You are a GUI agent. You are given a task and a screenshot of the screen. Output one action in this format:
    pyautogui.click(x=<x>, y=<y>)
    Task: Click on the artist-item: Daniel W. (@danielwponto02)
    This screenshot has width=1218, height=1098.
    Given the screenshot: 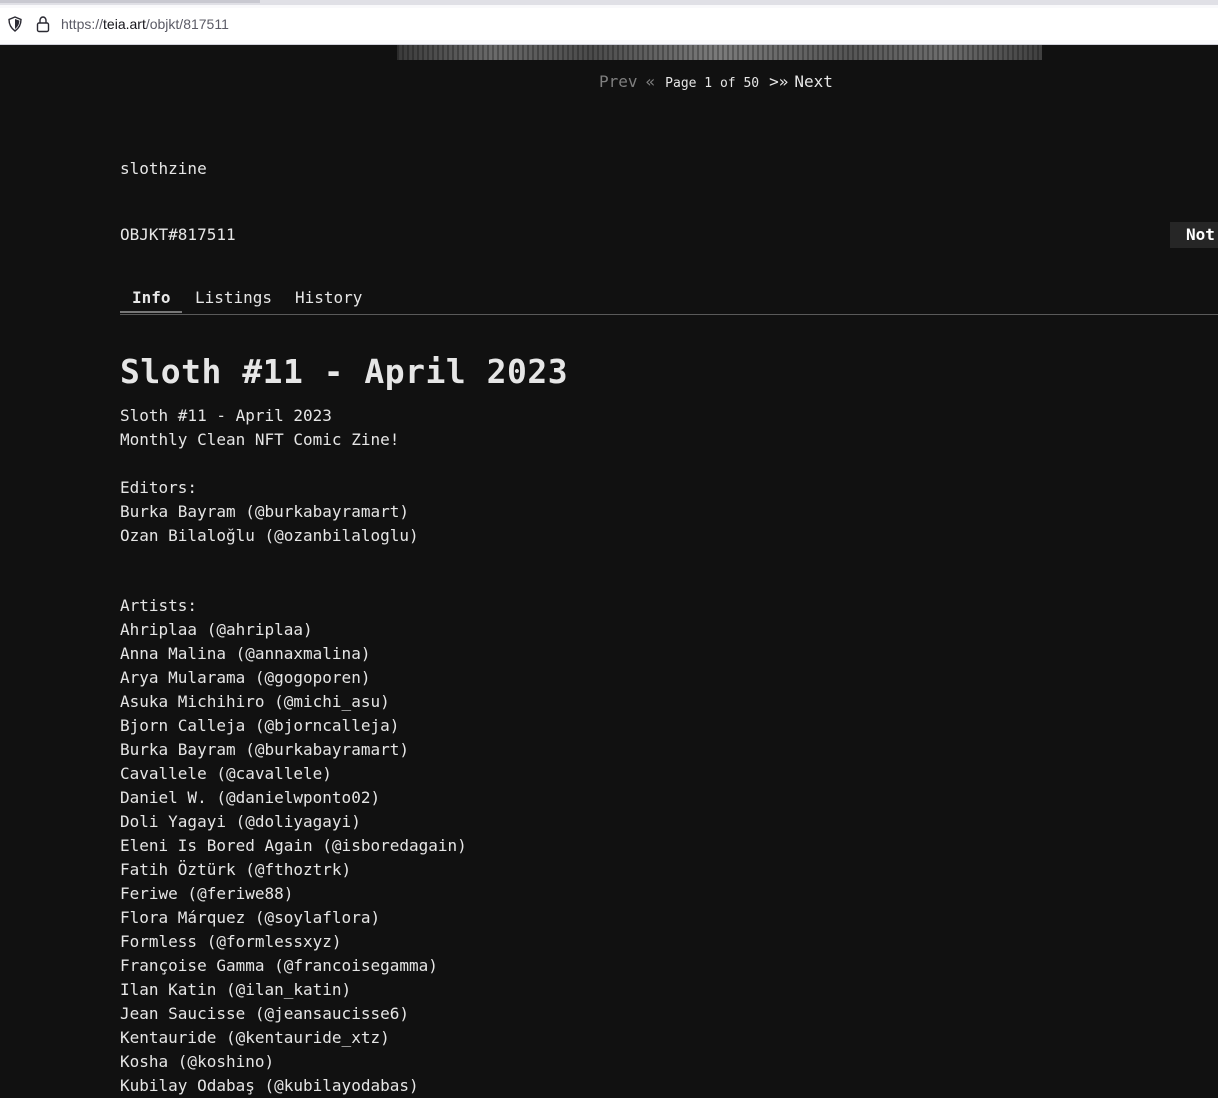 What is the action you would take?
    pyautogui.click(x=250, y=797)
    